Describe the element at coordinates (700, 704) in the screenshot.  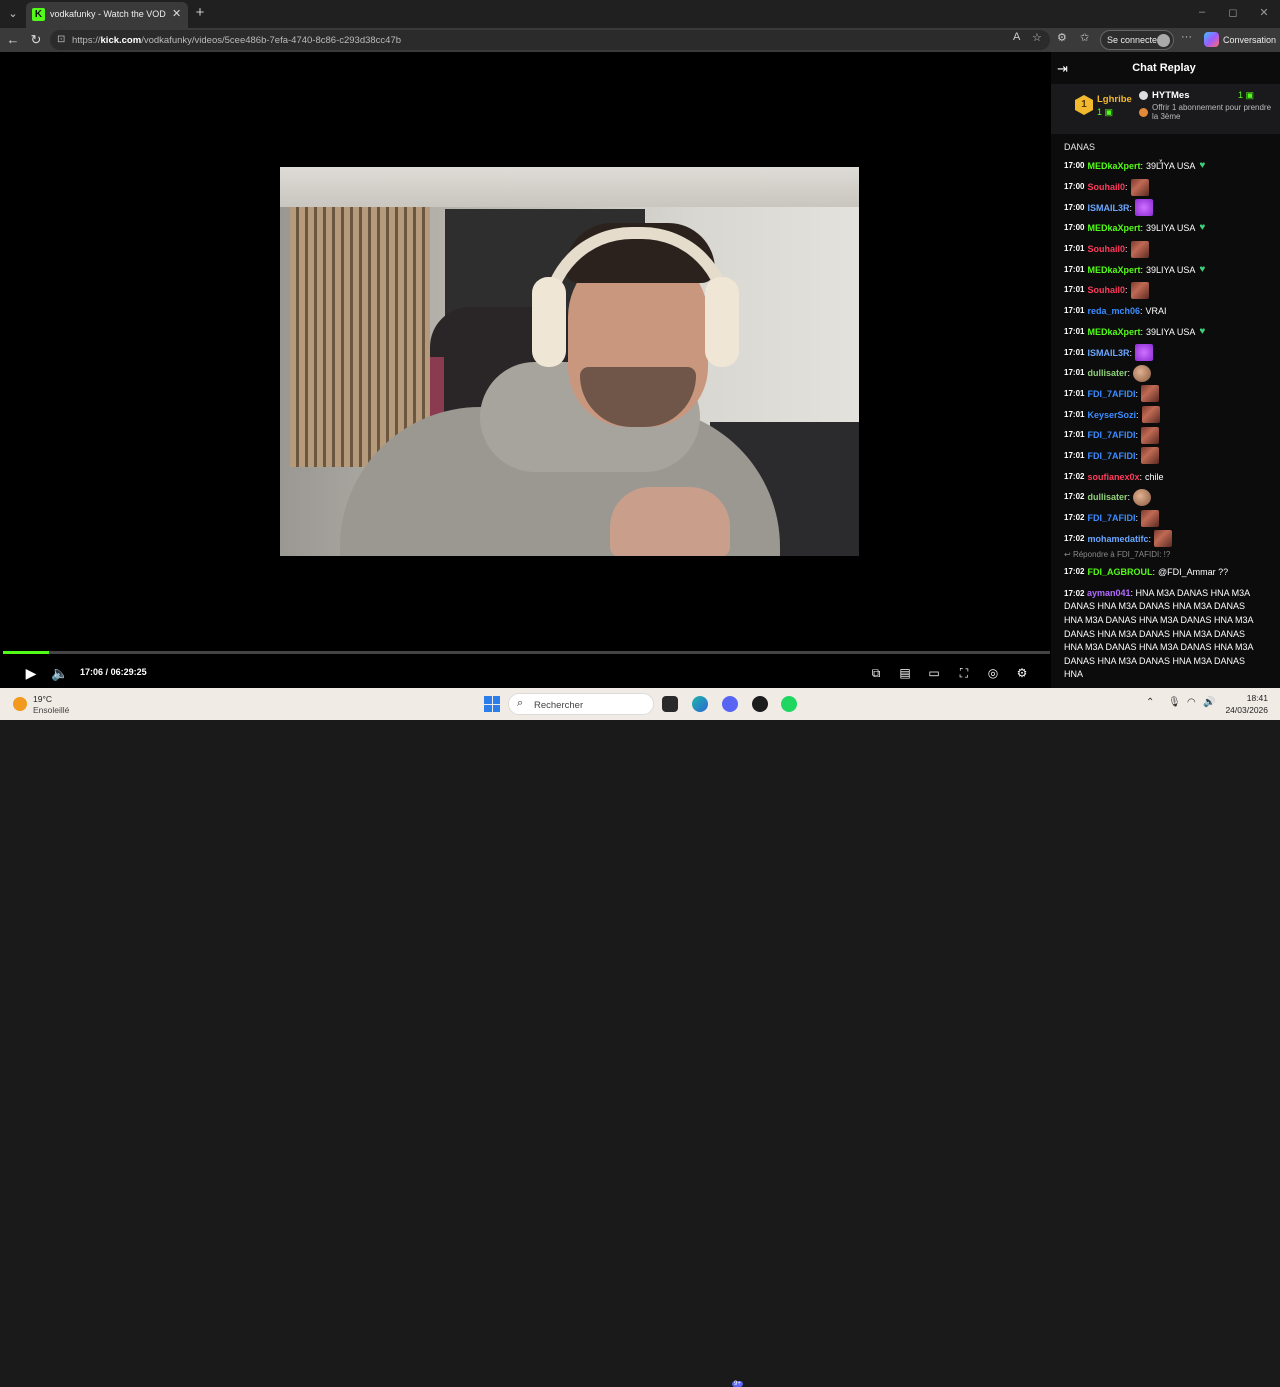
I see `edge-browser-icon` at that location.